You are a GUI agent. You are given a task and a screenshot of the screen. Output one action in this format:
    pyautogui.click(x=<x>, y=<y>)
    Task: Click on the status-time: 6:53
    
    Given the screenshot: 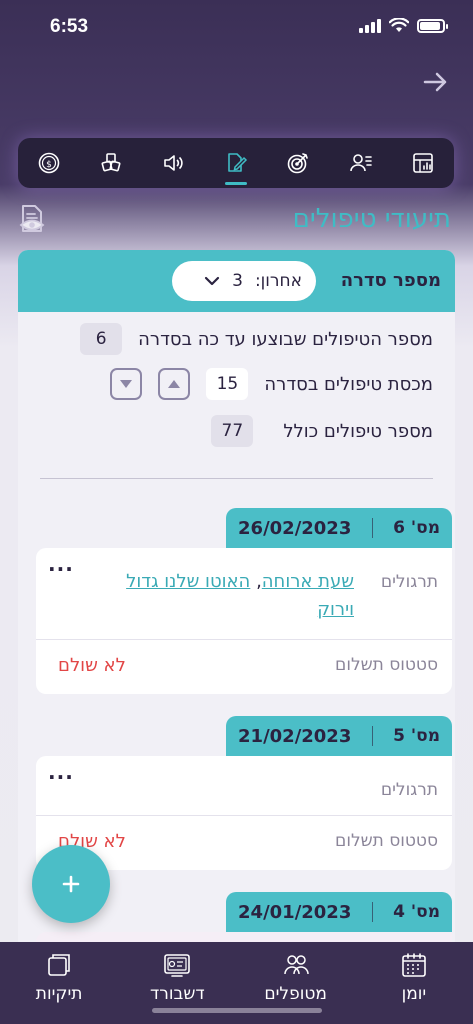 What is the action you would take?
    pyautogui.click(x=69, y=26)
    